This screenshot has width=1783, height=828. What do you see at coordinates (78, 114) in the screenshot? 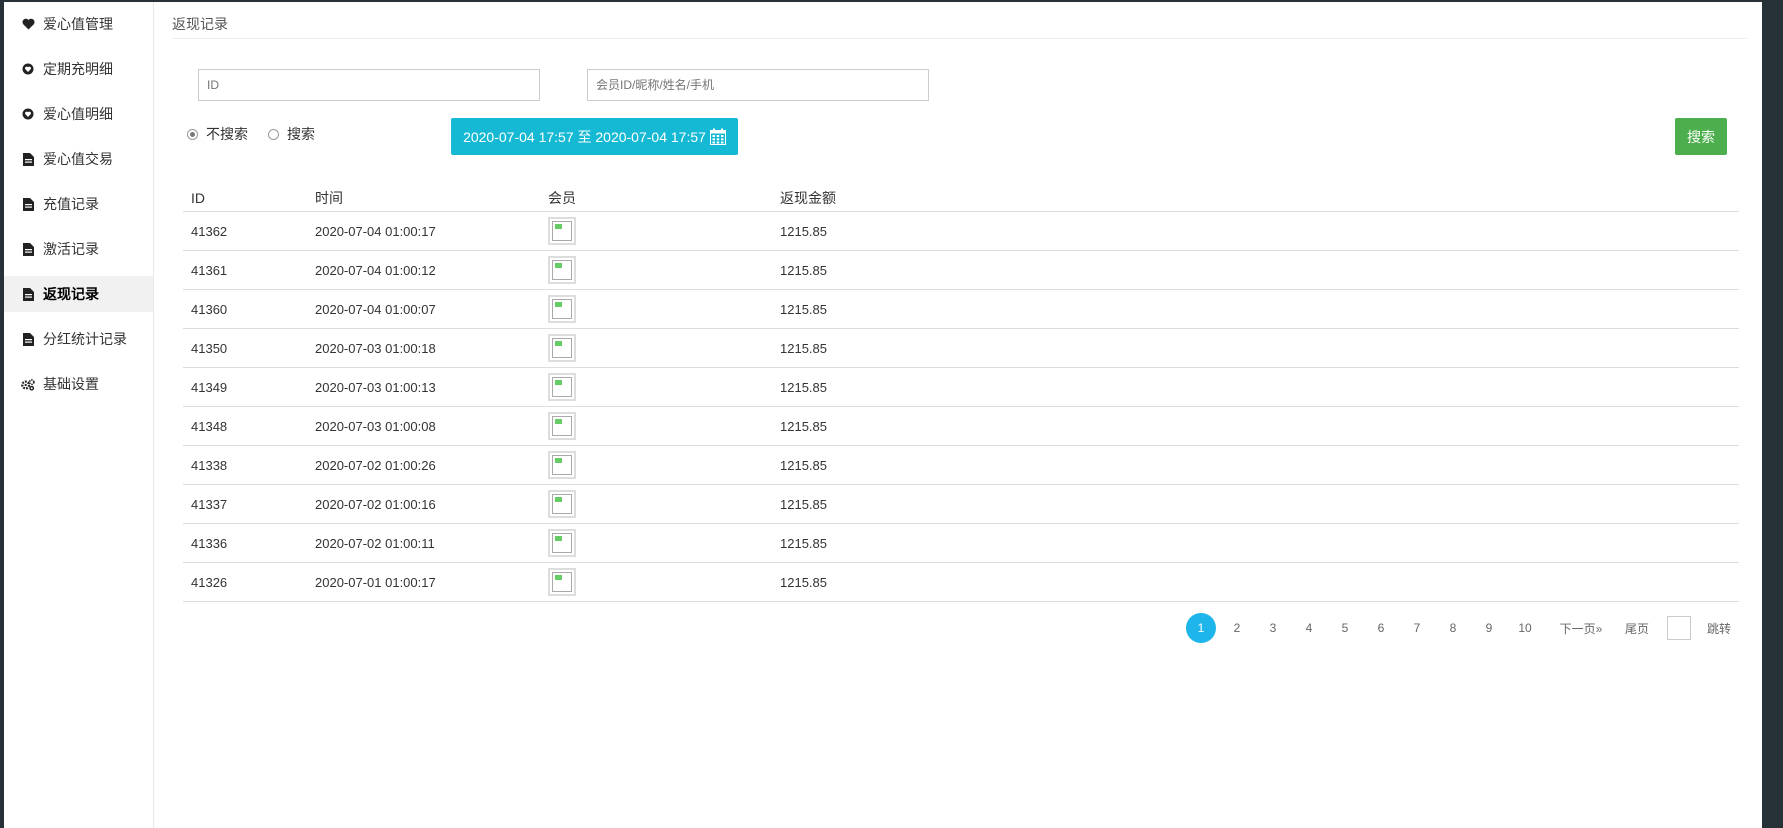
I see `sidebar-item-love-value-detail: 爱心值明细` at bounding box center [78, 114].